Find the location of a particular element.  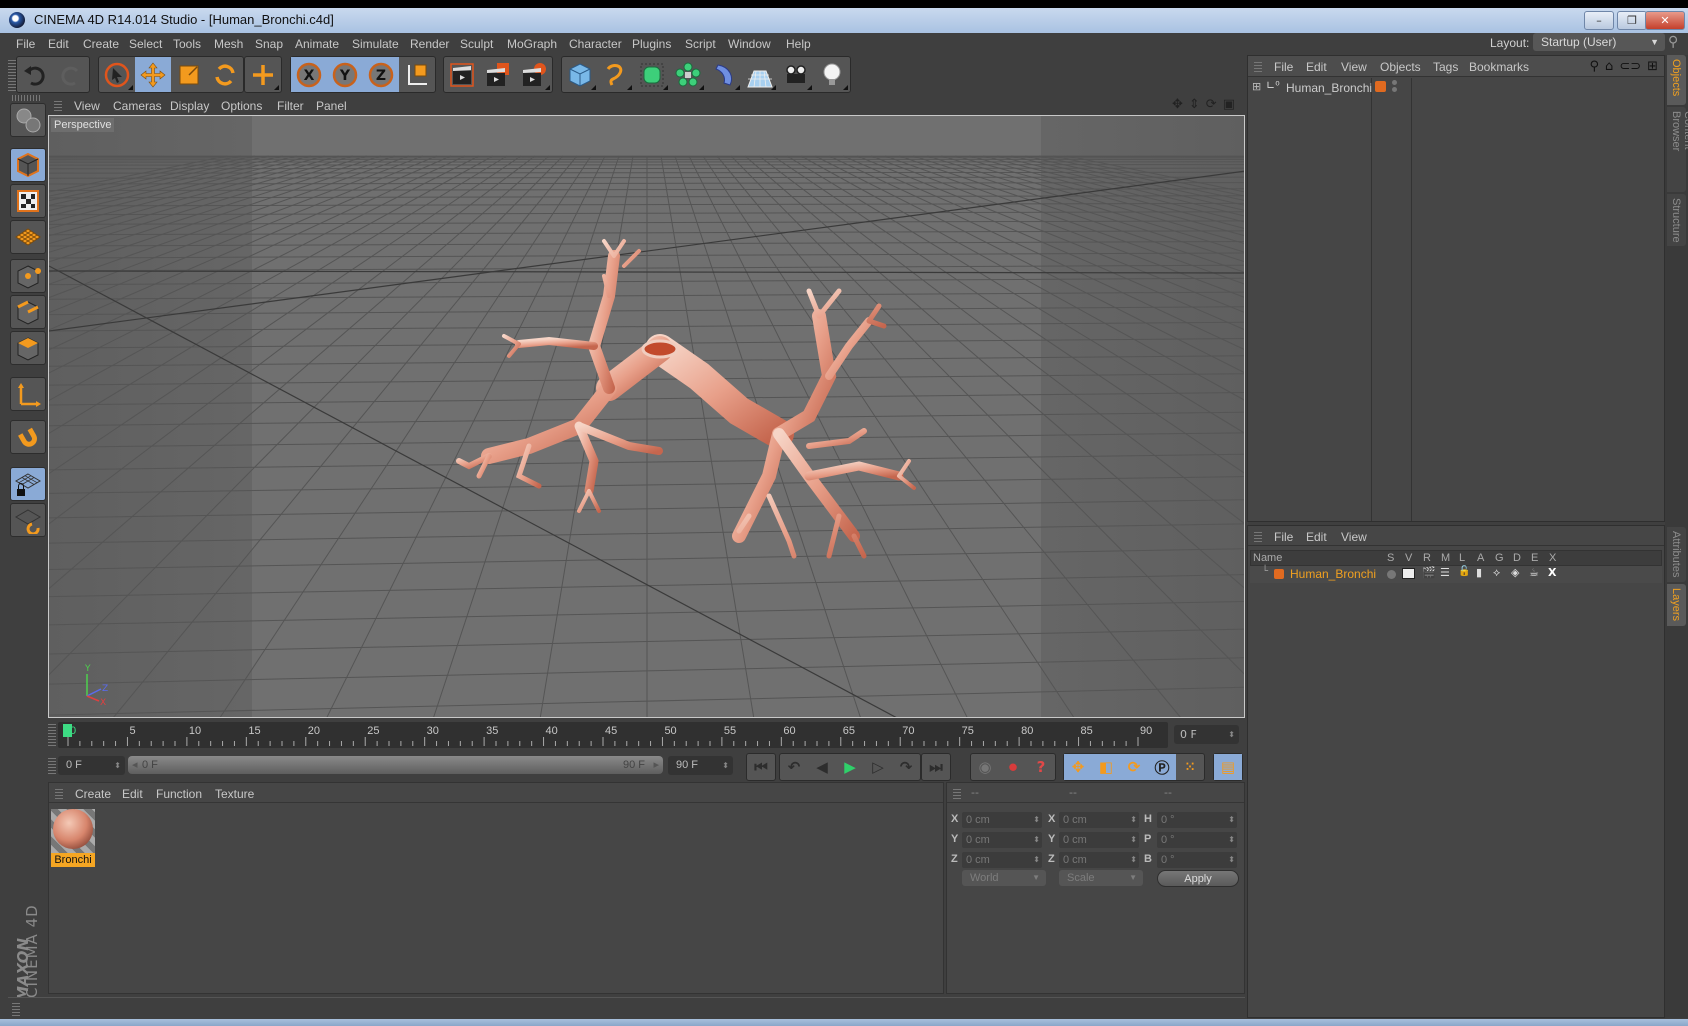

expand-icon: ⊞ is located at coordinates (1256, 86).